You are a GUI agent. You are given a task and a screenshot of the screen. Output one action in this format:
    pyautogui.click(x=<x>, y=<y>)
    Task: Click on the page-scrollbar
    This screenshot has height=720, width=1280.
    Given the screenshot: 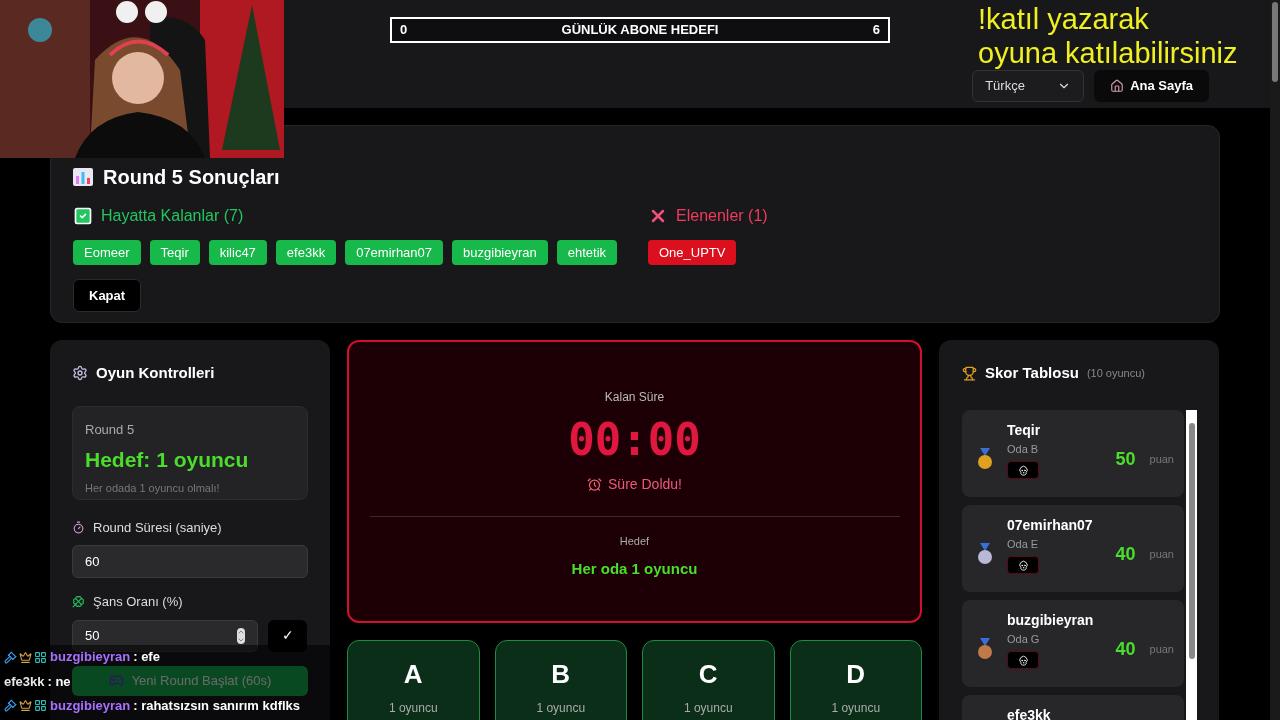 What is the action you would take?
    pyautogui.click(x=1275, y=360)
    